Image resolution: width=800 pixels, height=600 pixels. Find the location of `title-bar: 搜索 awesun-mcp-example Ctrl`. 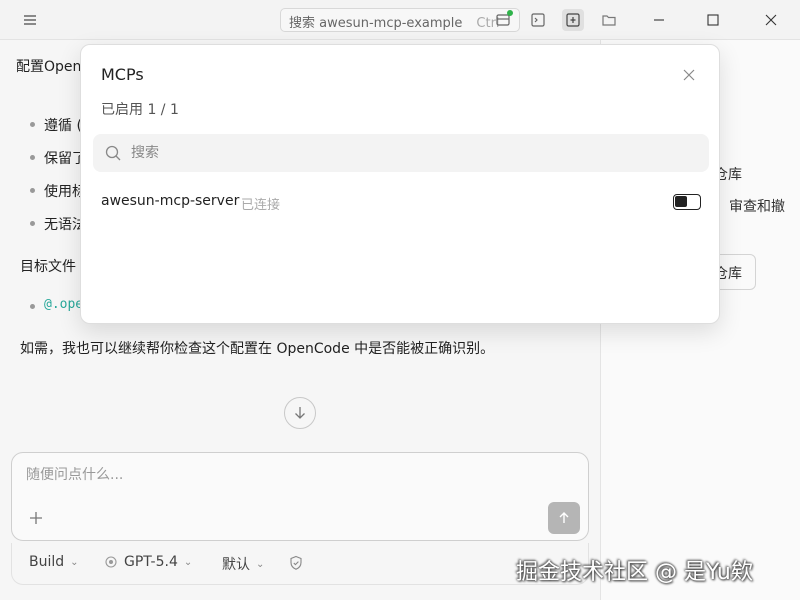

title-bar: 搜索 awesun-mcp-example Ctrl is located at coordinates (400, 20).